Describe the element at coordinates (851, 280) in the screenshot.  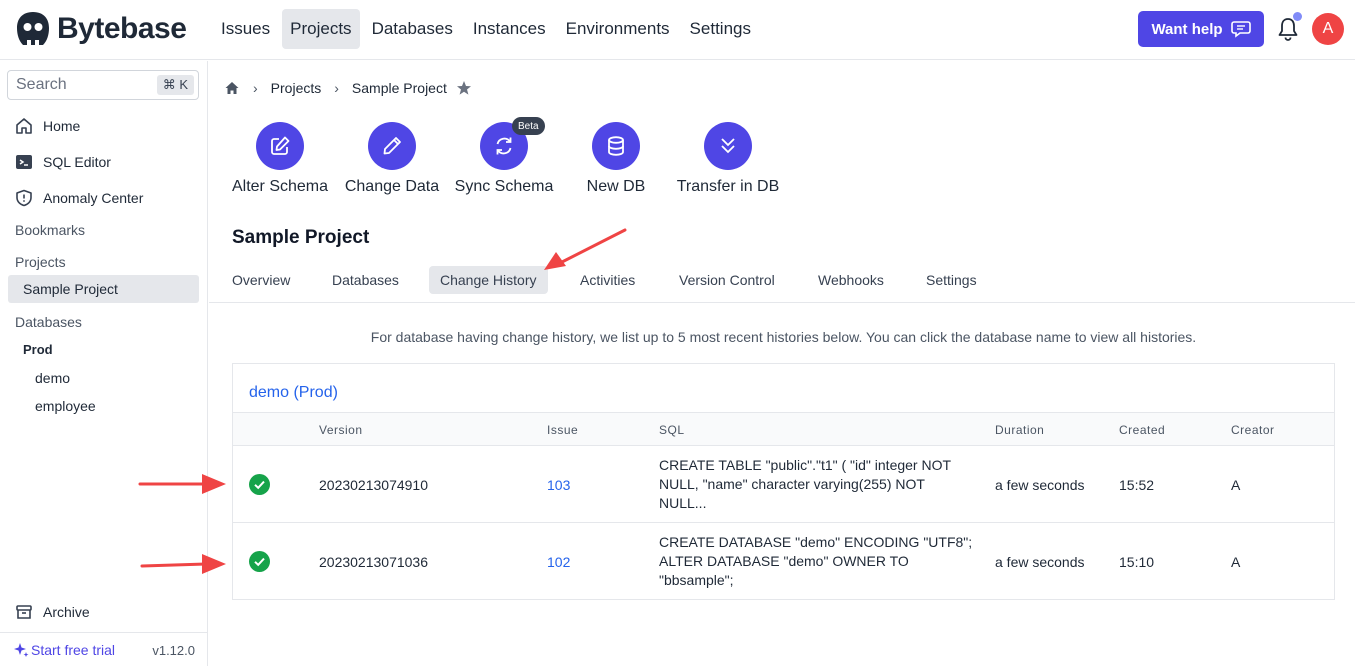
I see `tab-webhooks: Webhooks` at that location.